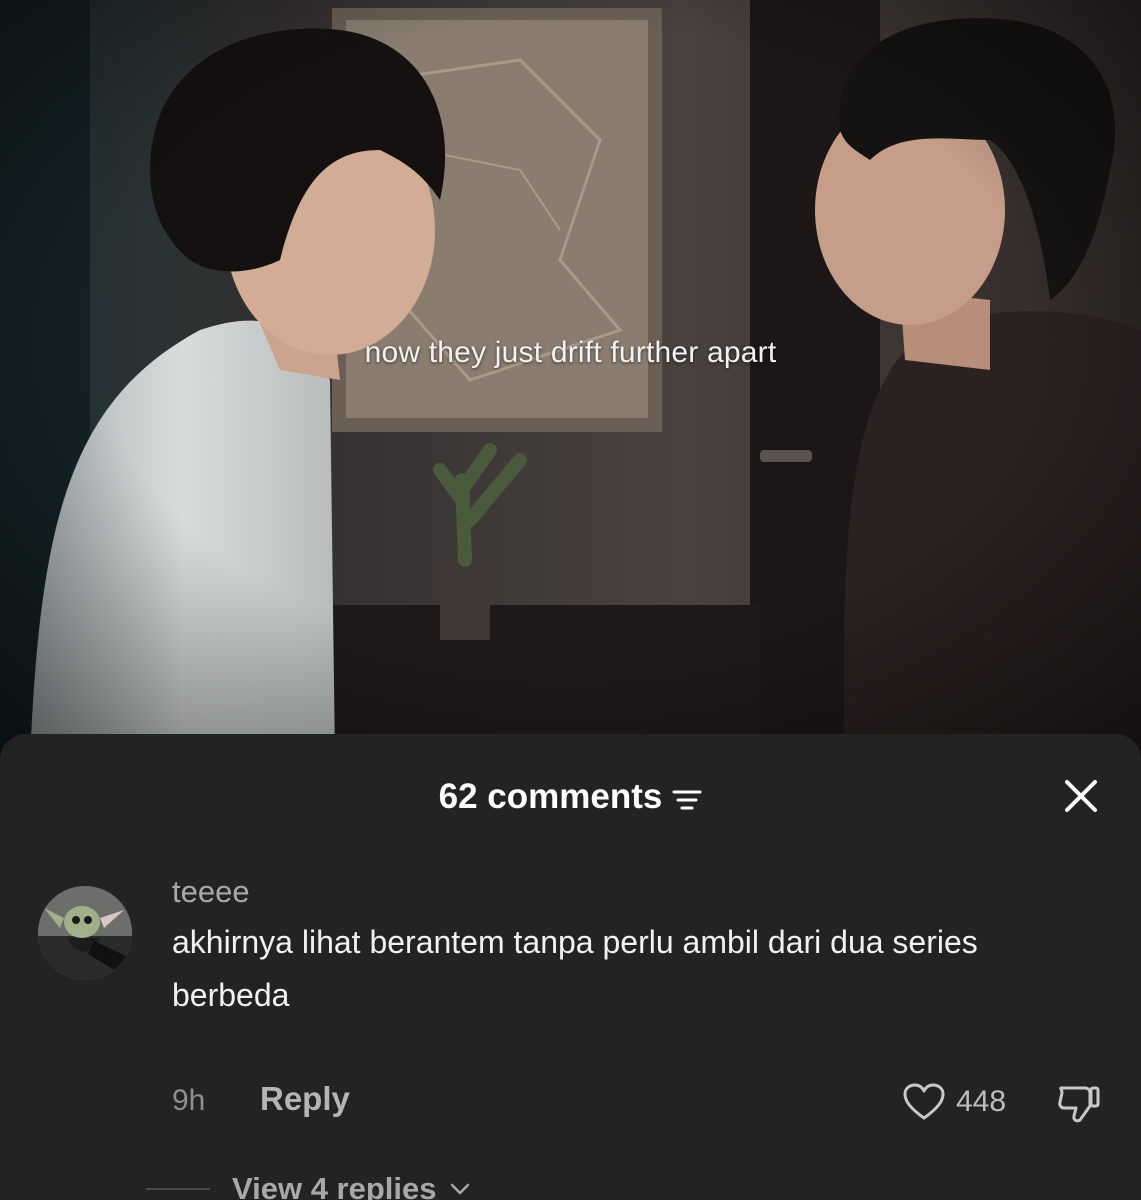 The height and width of the screenshot is (1200, 1141). Describe the element at coordinates (189, 1100) in the screenshot. I see `comment-time: 9h` at that location.